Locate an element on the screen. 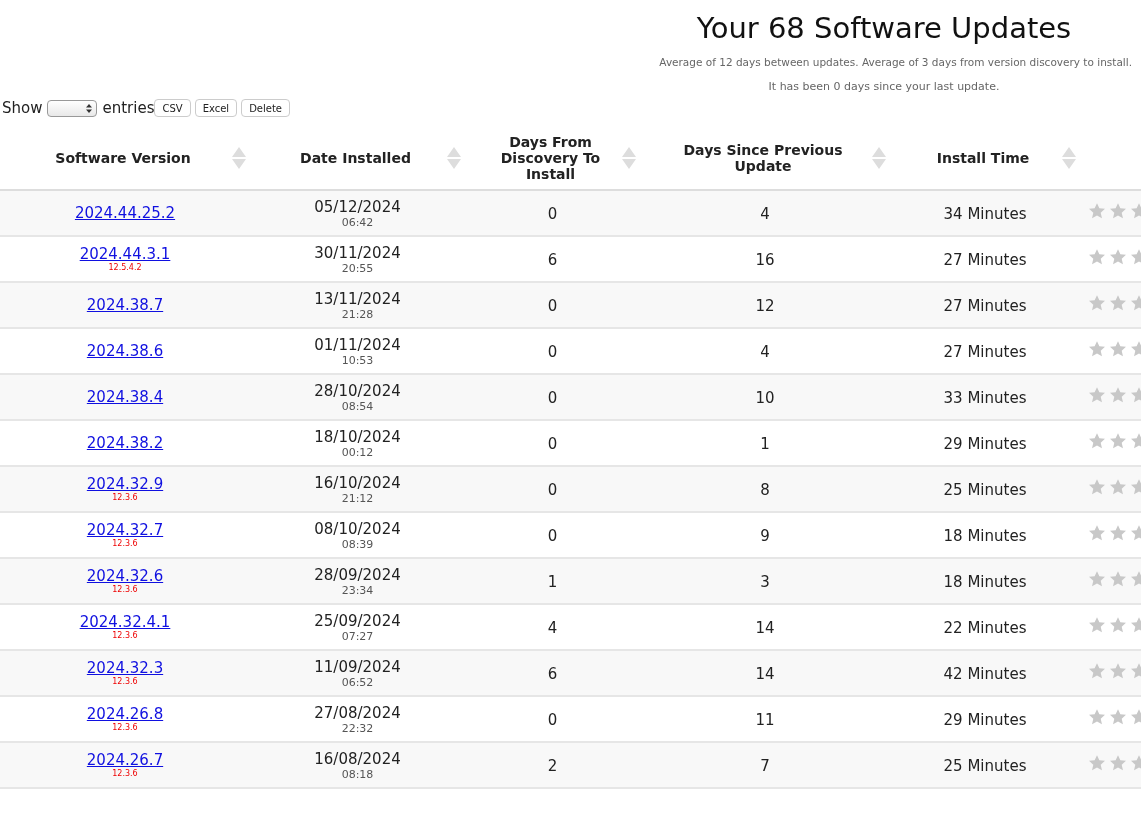  version-link: 2024.32.6 is located at coordinates (125, 576).